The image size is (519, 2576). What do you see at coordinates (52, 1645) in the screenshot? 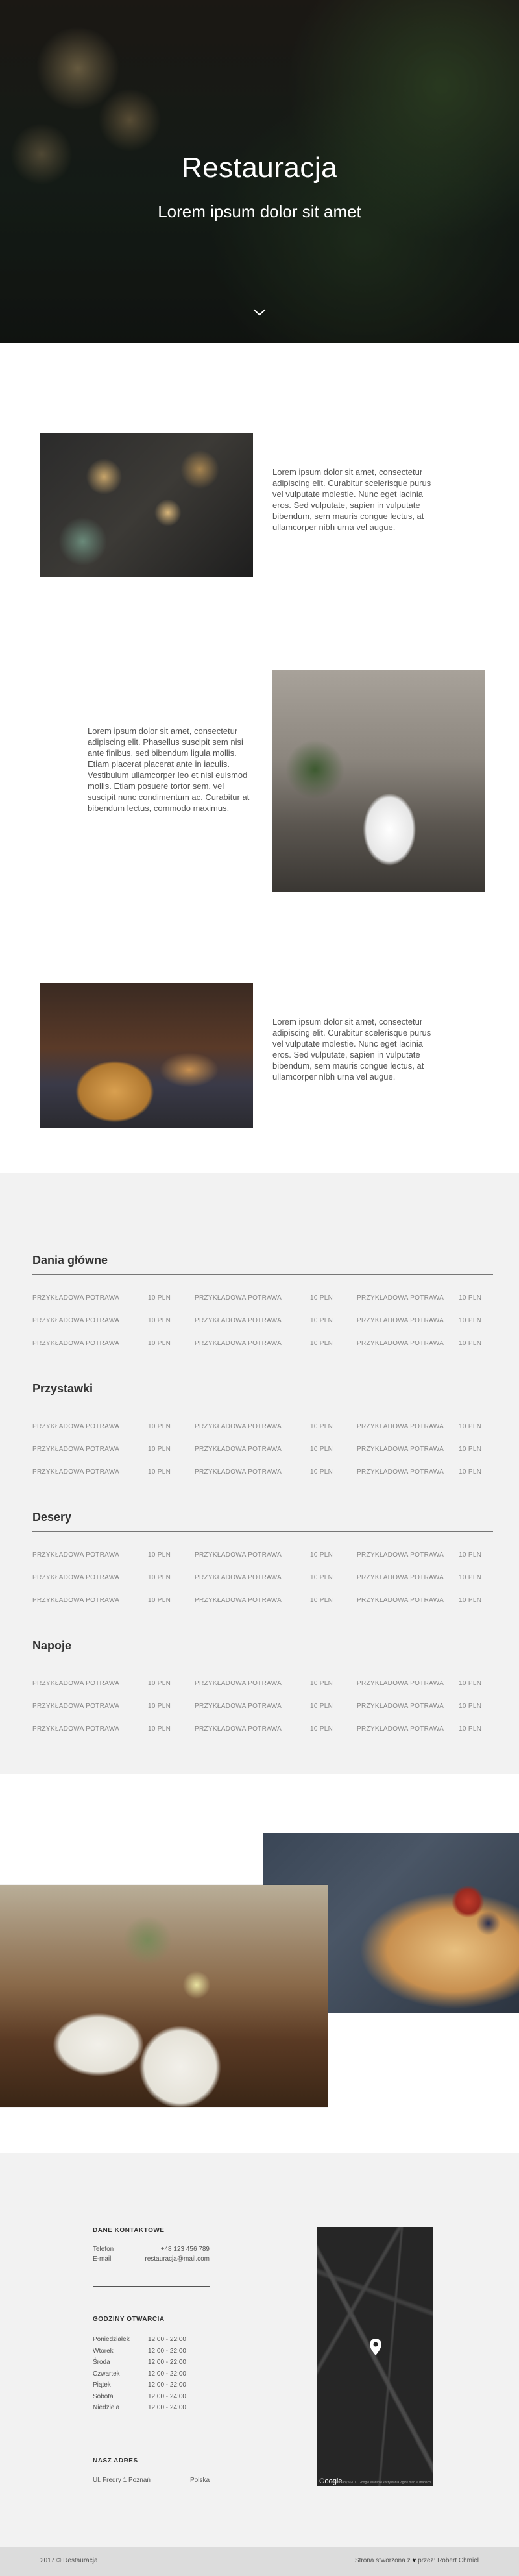
I see `menu-category-title: Napoje` at bounding box center [52, 1645].